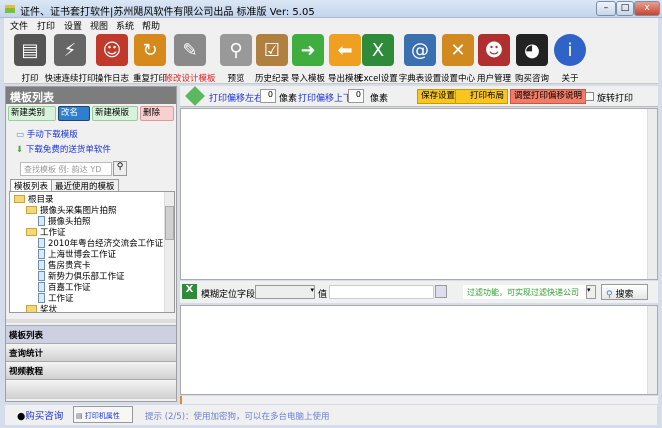  Describe the element at coordinates (606, 8) in the screenshot. I see `minimize-button: –` at that location.